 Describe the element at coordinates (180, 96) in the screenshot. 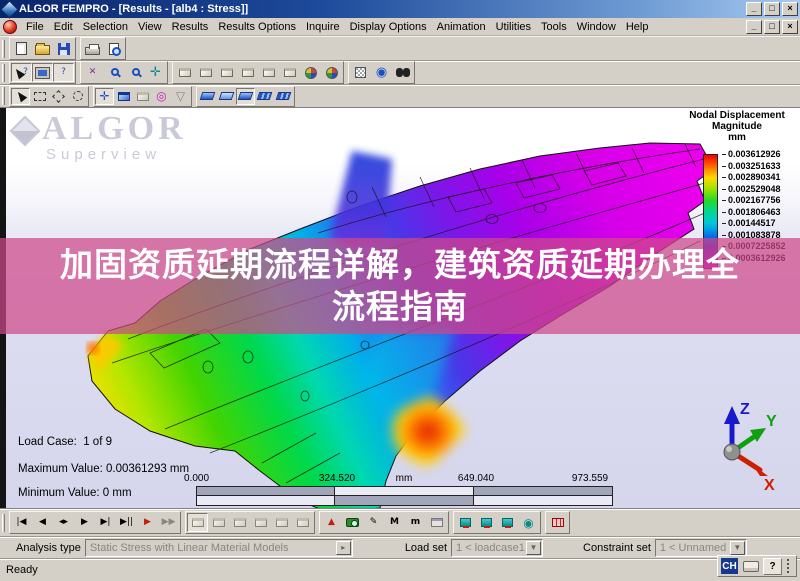

I see `filter-button: ▽` at that location.